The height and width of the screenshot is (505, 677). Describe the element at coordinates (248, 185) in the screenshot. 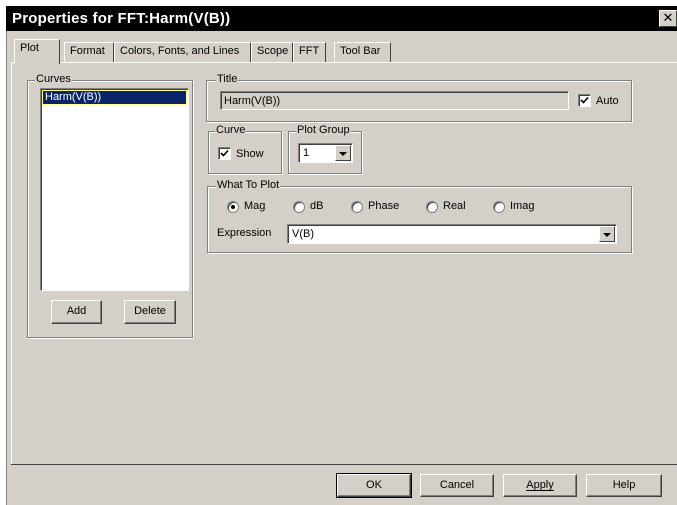

I see `what-to-plot-label: What To Plot` at that location.